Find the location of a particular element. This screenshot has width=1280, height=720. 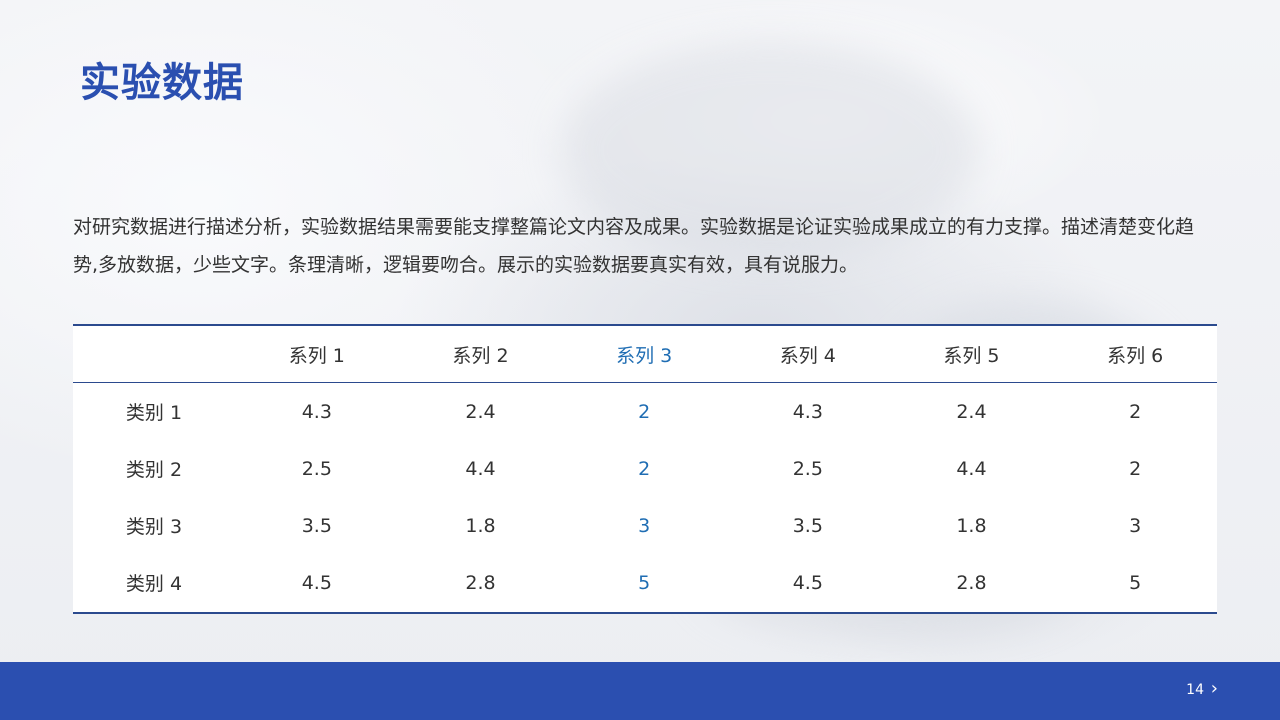

table-corner-cell is located at coordinates (154, 354).